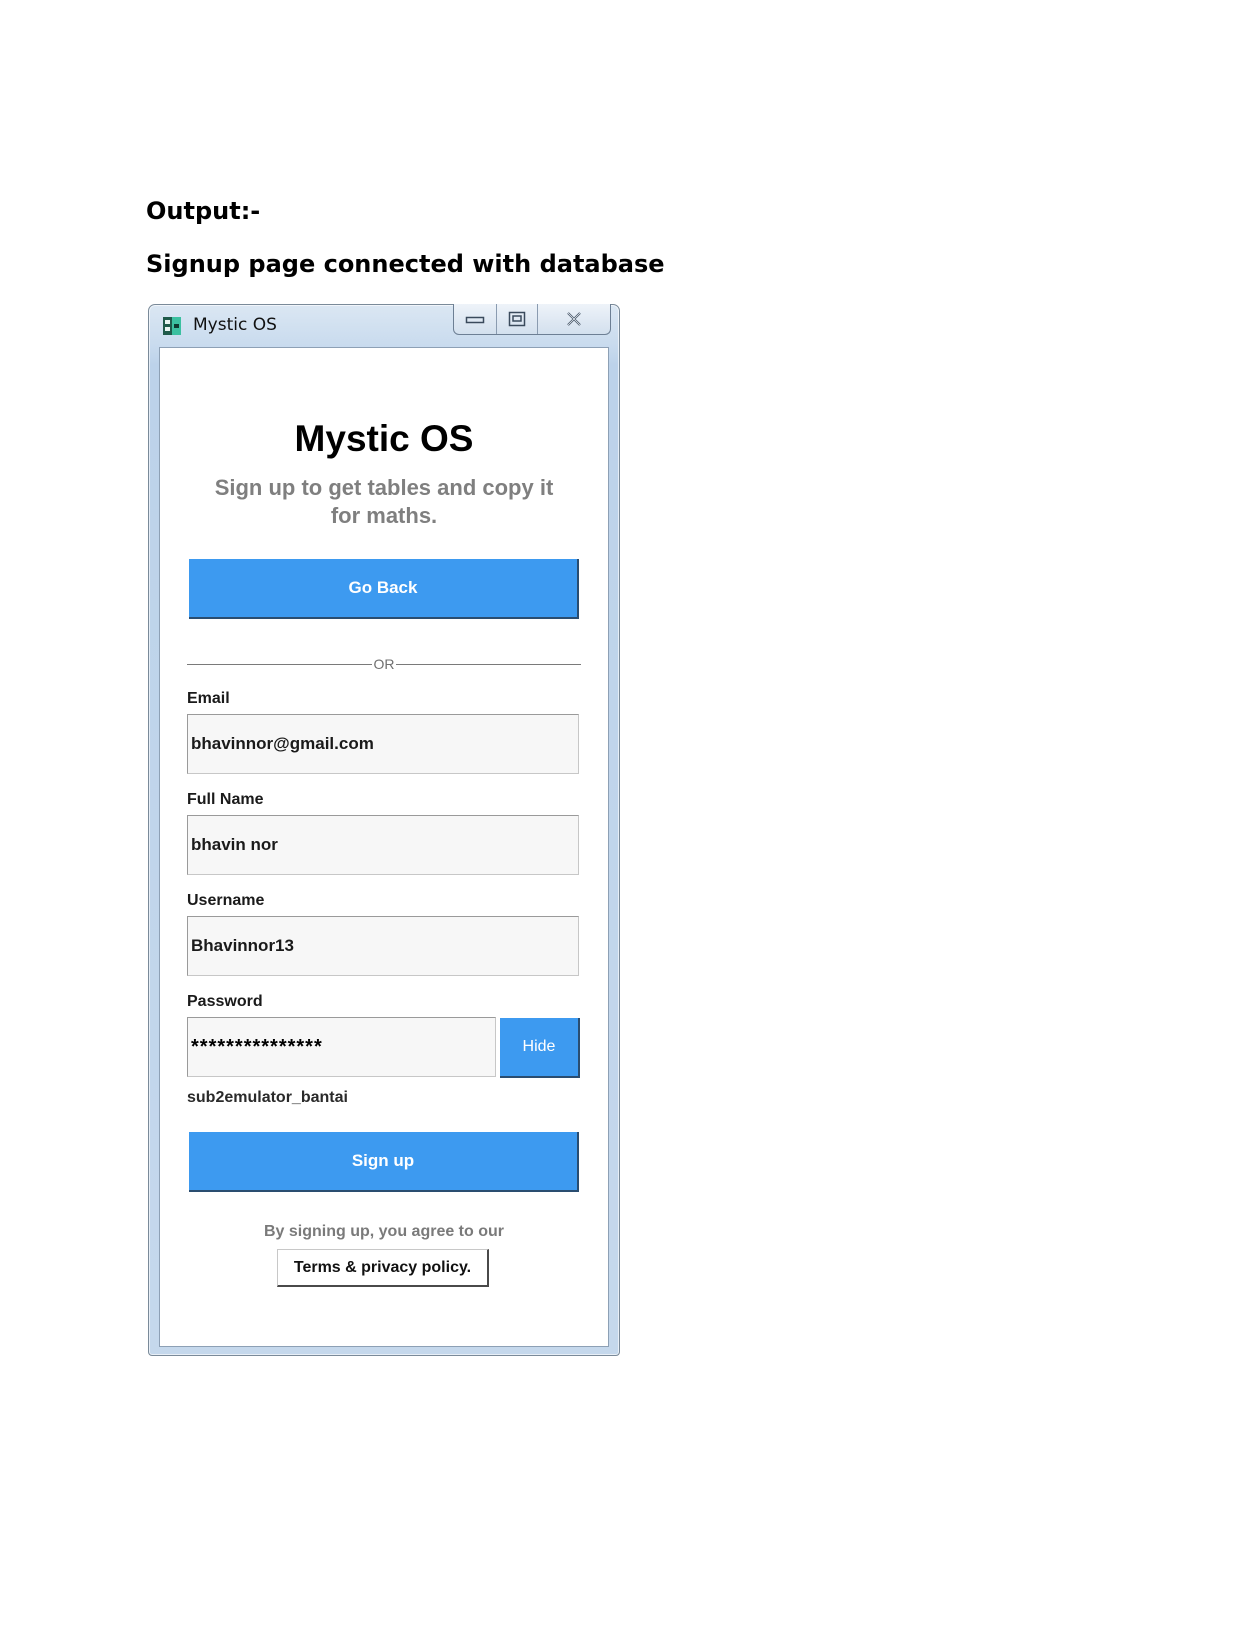 The height and width of the screenshot is (1631, 1260). Describe the element at coordinates (384, 589) in the screenshot. I see `go-back-button: Go Back` at that location.